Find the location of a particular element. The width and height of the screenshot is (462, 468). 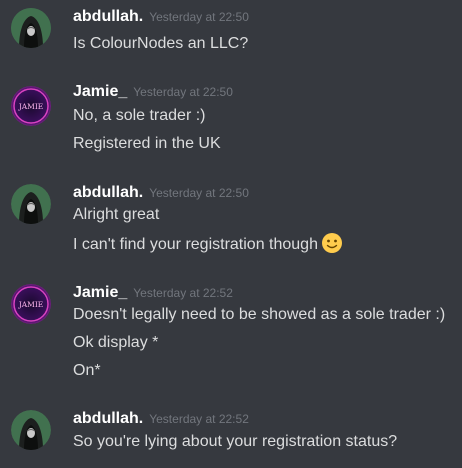

slightly-smiling-face-icon is located at coordinates (331, 243).